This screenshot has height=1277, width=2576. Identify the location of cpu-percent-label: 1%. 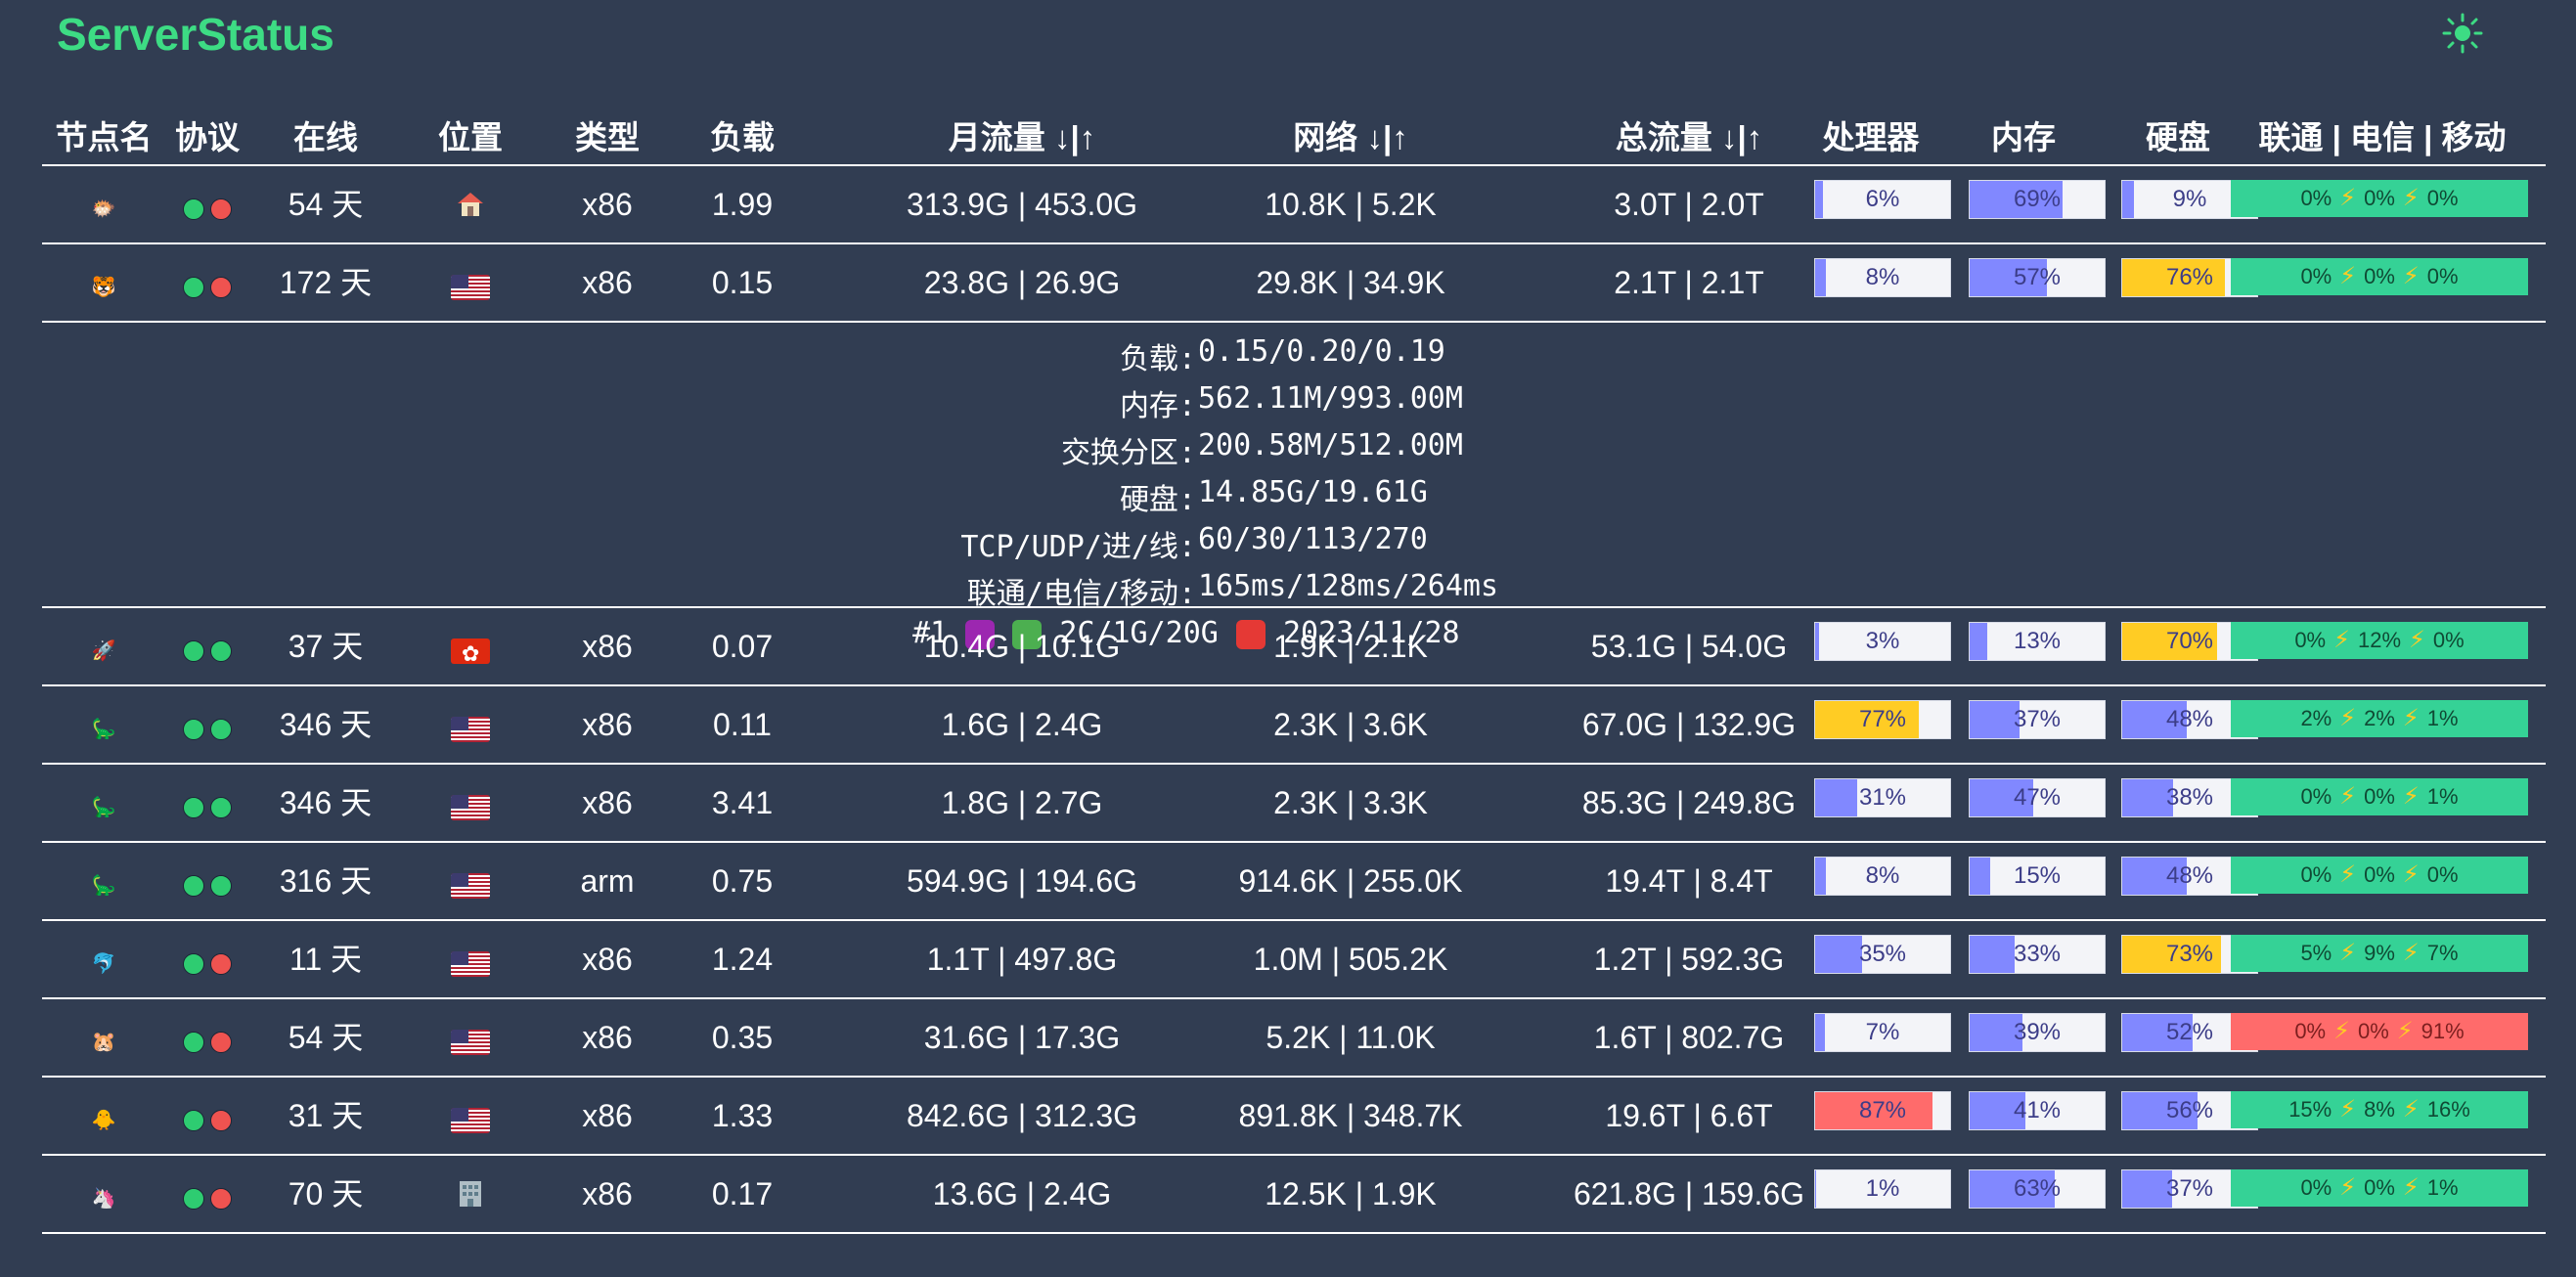
(1882, 1188).